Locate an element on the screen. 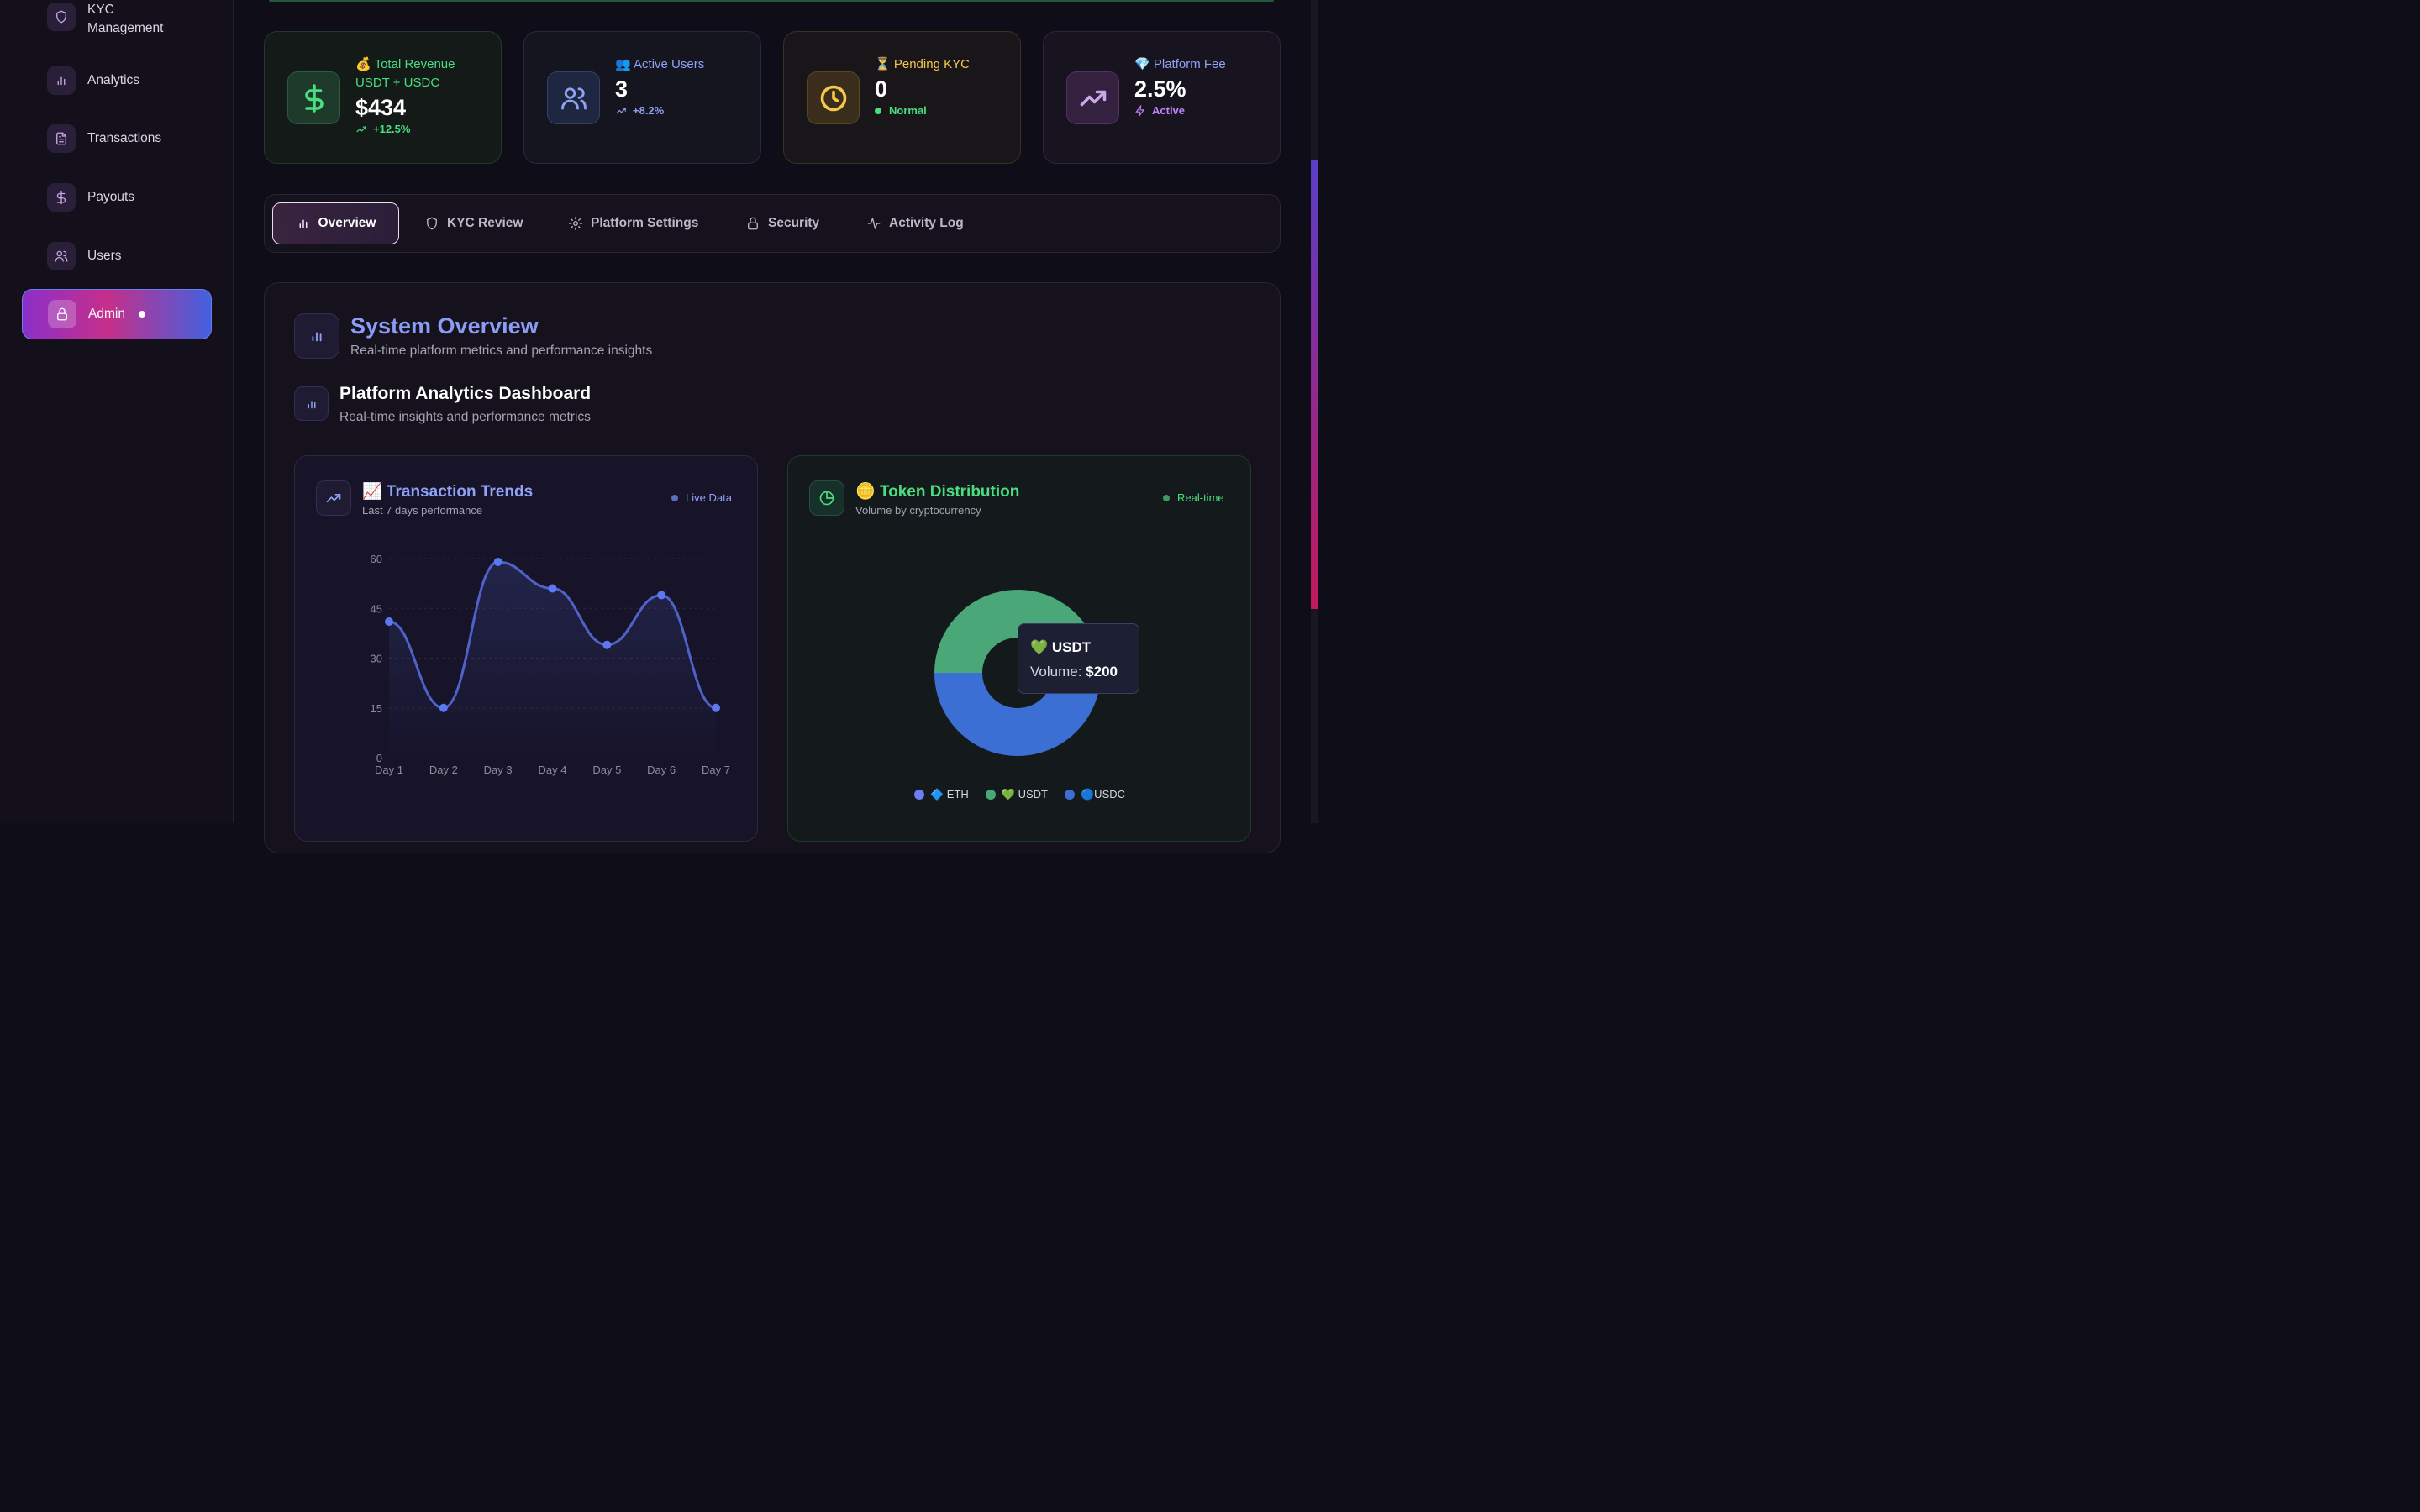  x-tick-label: Day 7 is located at coordinates (716, 770).